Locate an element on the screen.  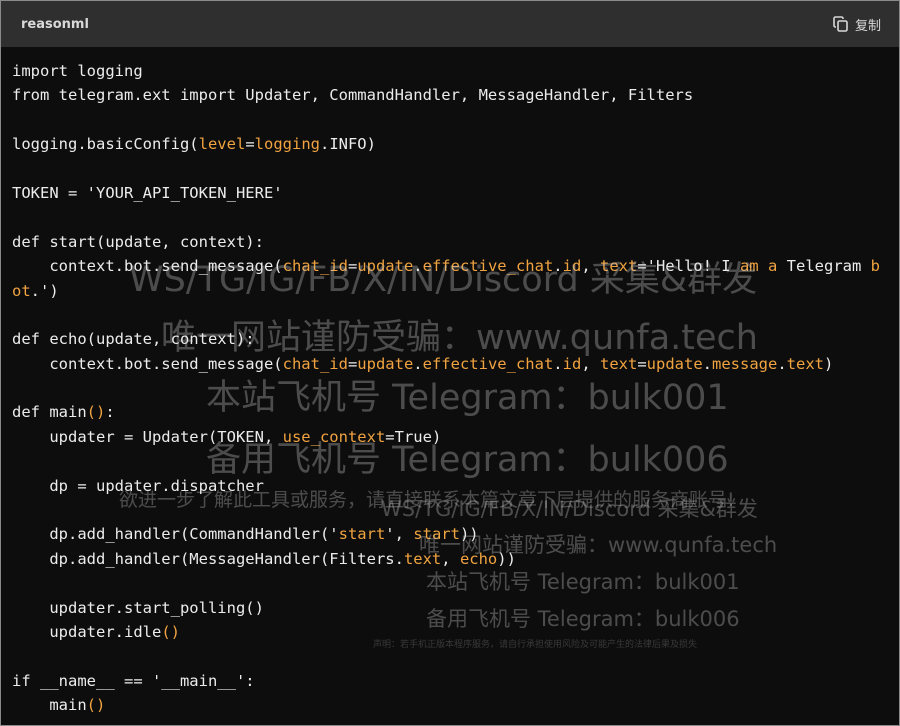
code-token: TOKEN = 'YOUR_API_TOKEN_HERE' is located at coordinates (147, 192).